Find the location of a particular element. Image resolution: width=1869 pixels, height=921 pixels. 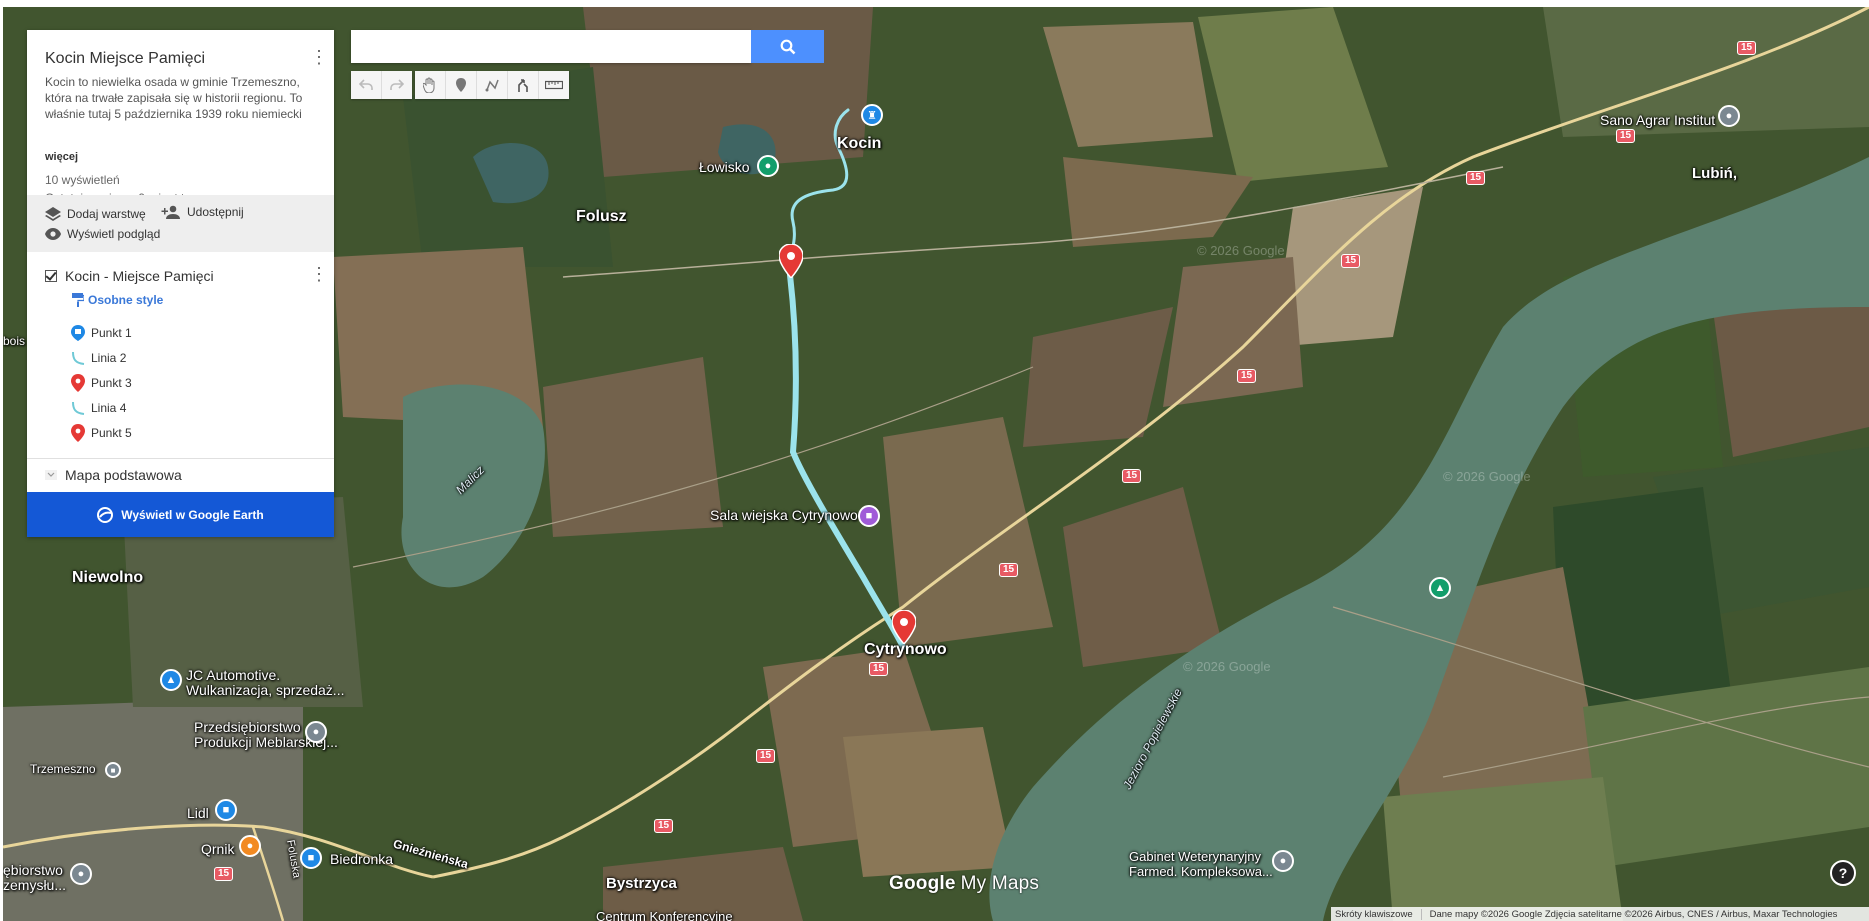

search-input is located at coordinates (551, 46).